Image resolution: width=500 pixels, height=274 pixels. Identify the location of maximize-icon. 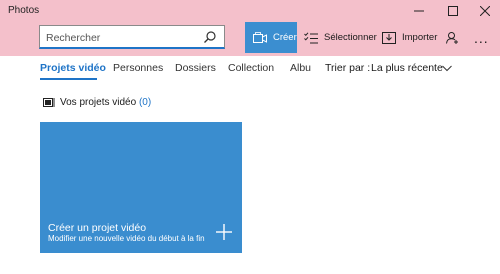
(453, 11).